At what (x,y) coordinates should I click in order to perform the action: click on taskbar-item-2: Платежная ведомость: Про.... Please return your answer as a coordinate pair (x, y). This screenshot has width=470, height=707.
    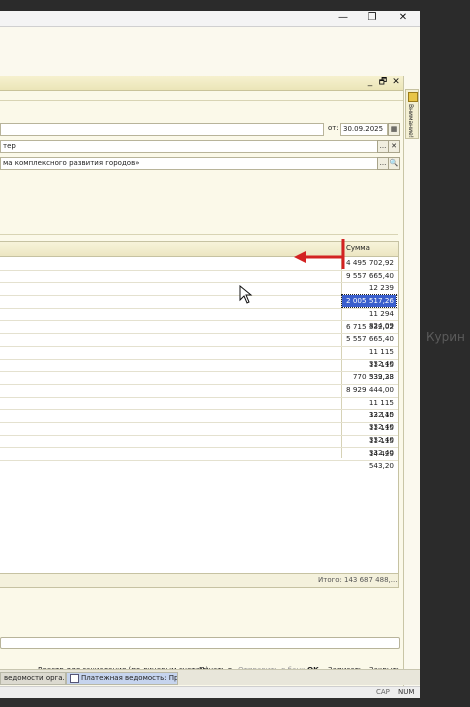
    Looking at the image, I should click on (122, 678).